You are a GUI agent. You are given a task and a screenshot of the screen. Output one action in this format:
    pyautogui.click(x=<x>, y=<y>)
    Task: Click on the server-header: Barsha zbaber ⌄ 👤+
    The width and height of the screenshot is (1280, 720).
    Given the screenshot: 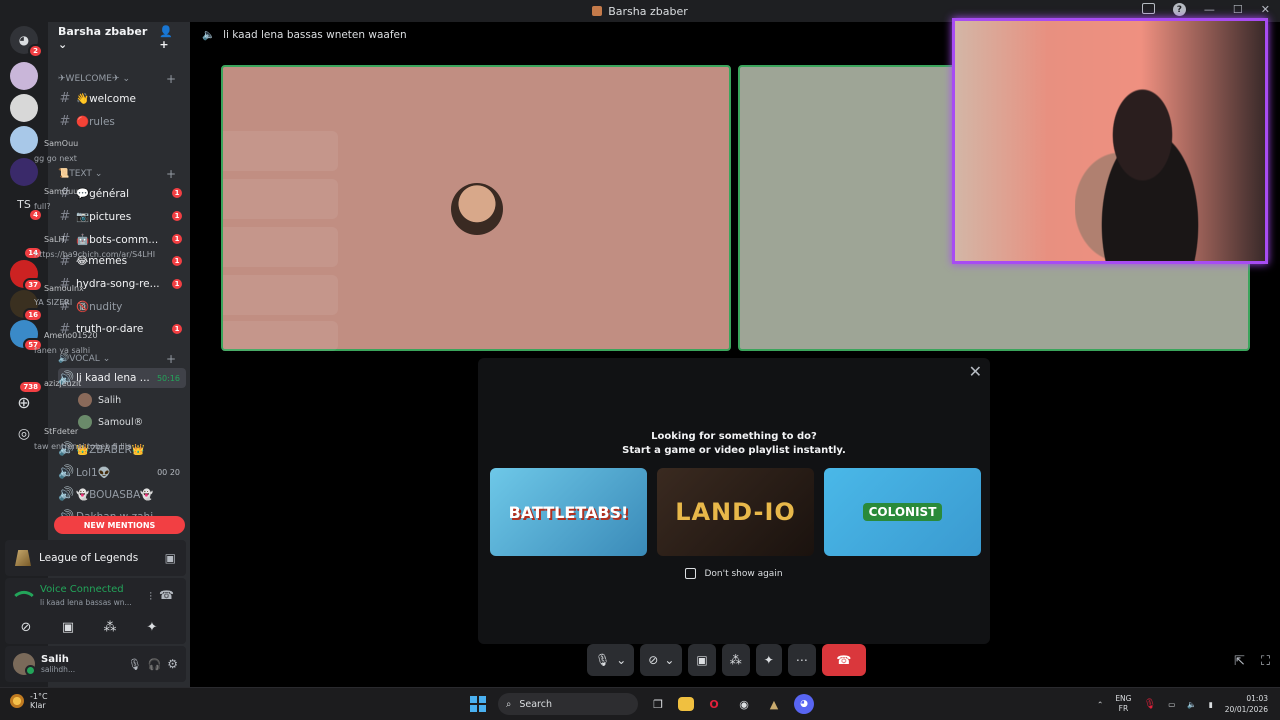 What is the action you would take?
    pyautogui.click(x=119, y=38)
    